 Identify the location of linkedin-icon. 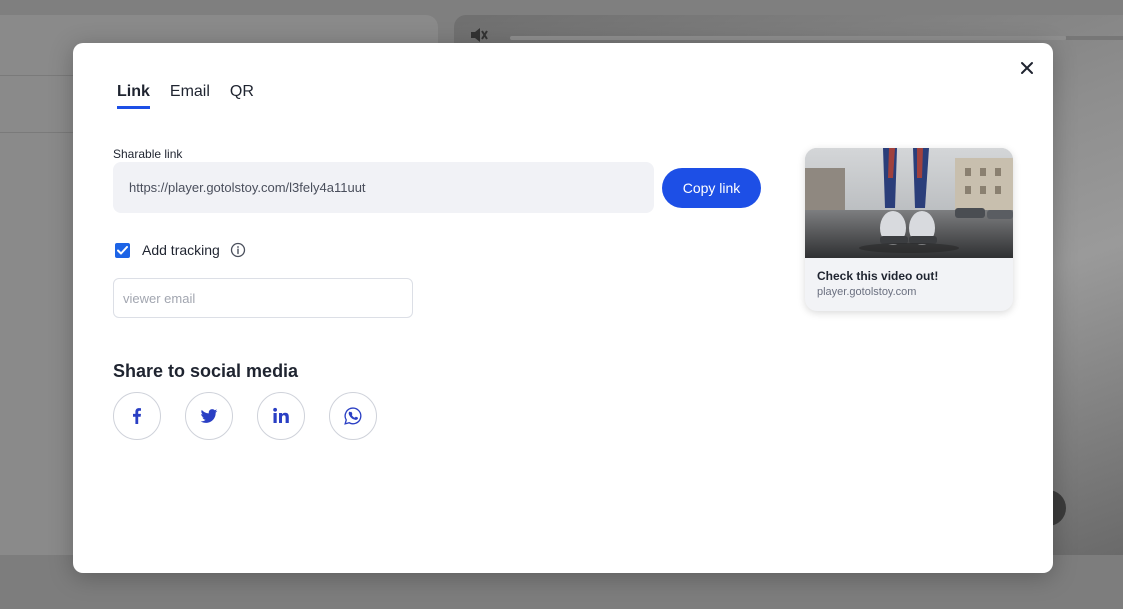
(281, 415).